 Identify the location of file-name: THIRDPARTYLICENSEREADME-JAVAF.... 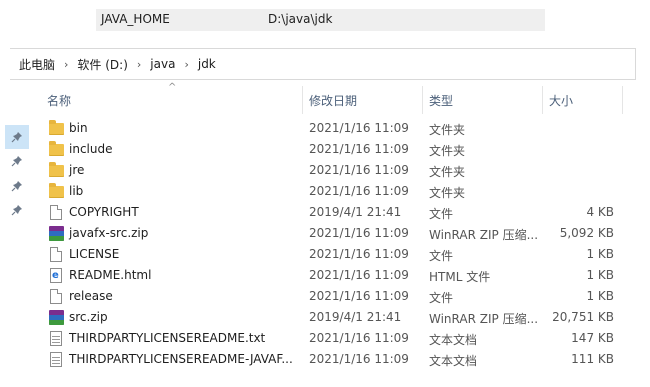
(181, 359).